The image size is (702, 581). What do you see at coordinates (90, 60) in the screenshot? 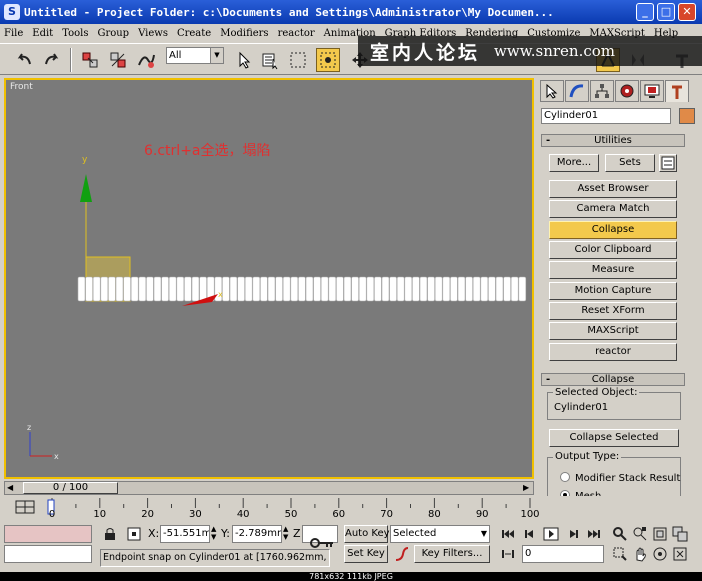
I see `select-link-icon` at bounding box center [90, 60].